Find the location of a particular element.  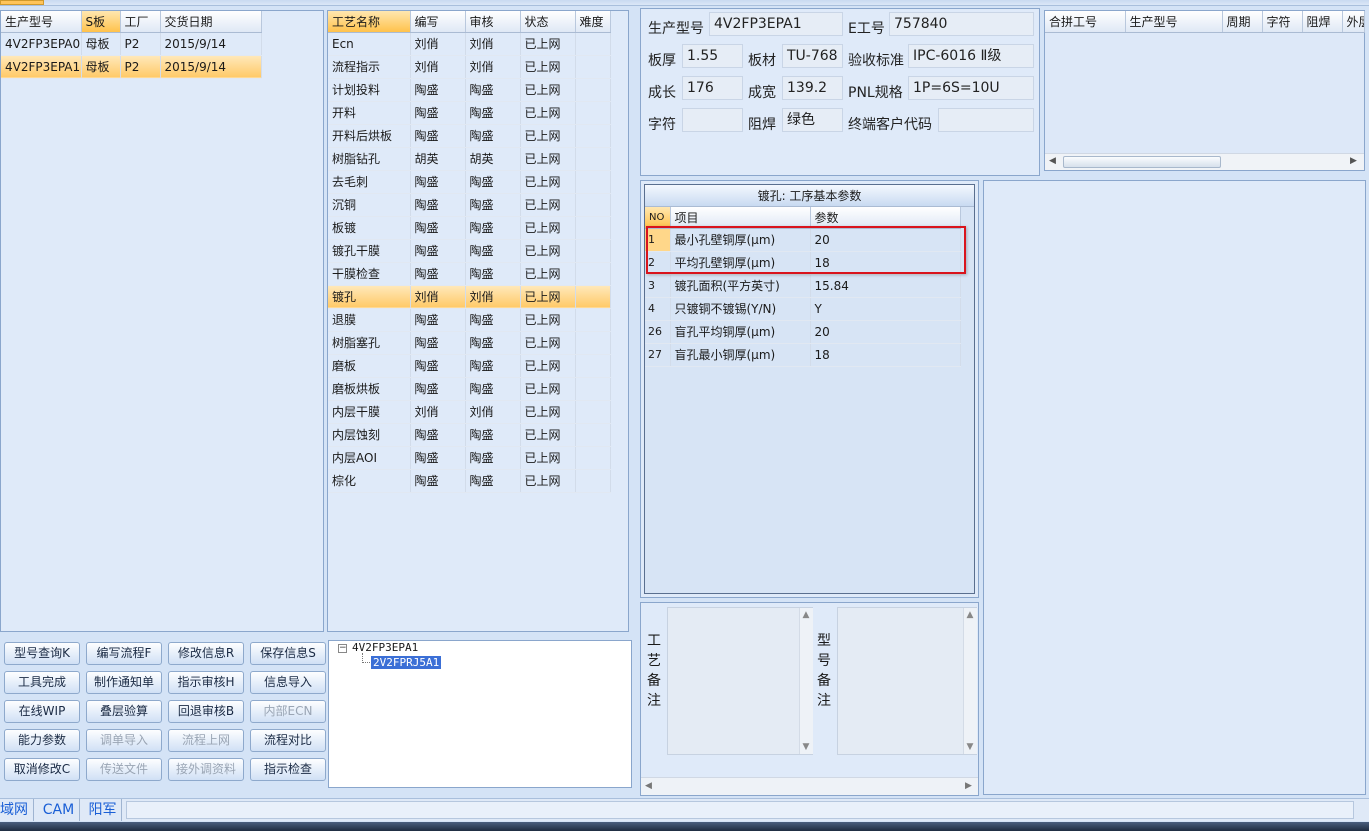

merge-col-cycle: 周期 is located at coordinates (1242, 22).